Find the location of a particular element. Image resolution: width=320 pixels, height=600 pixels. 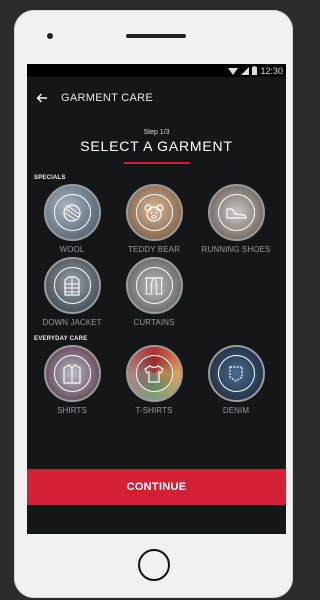

garment-label: DENIM is located at coordinates (236, 410).